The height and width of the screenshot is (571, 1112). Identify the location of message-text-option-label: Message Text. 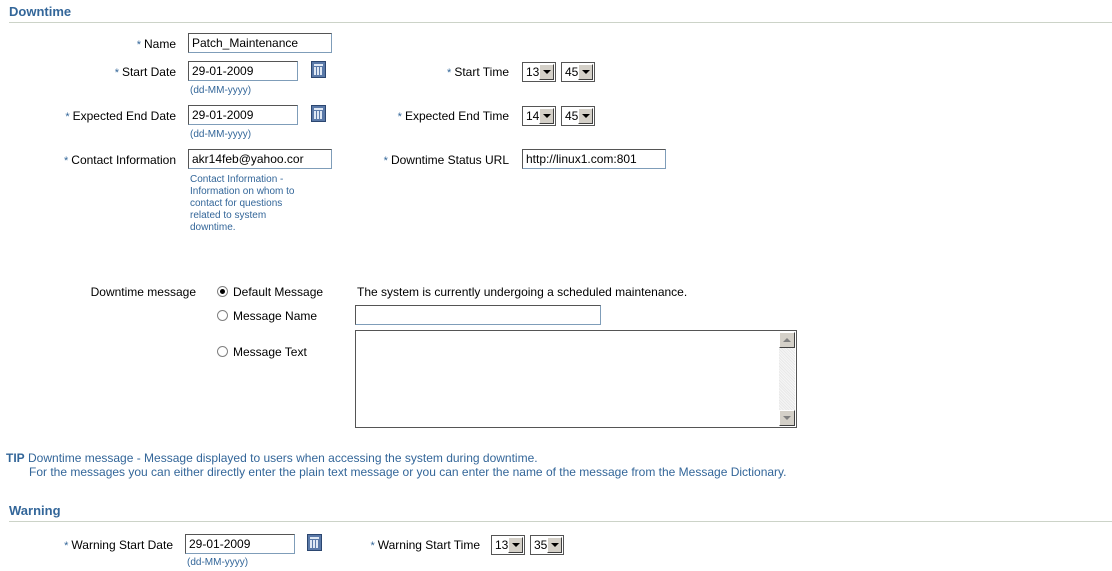
(270, 352).